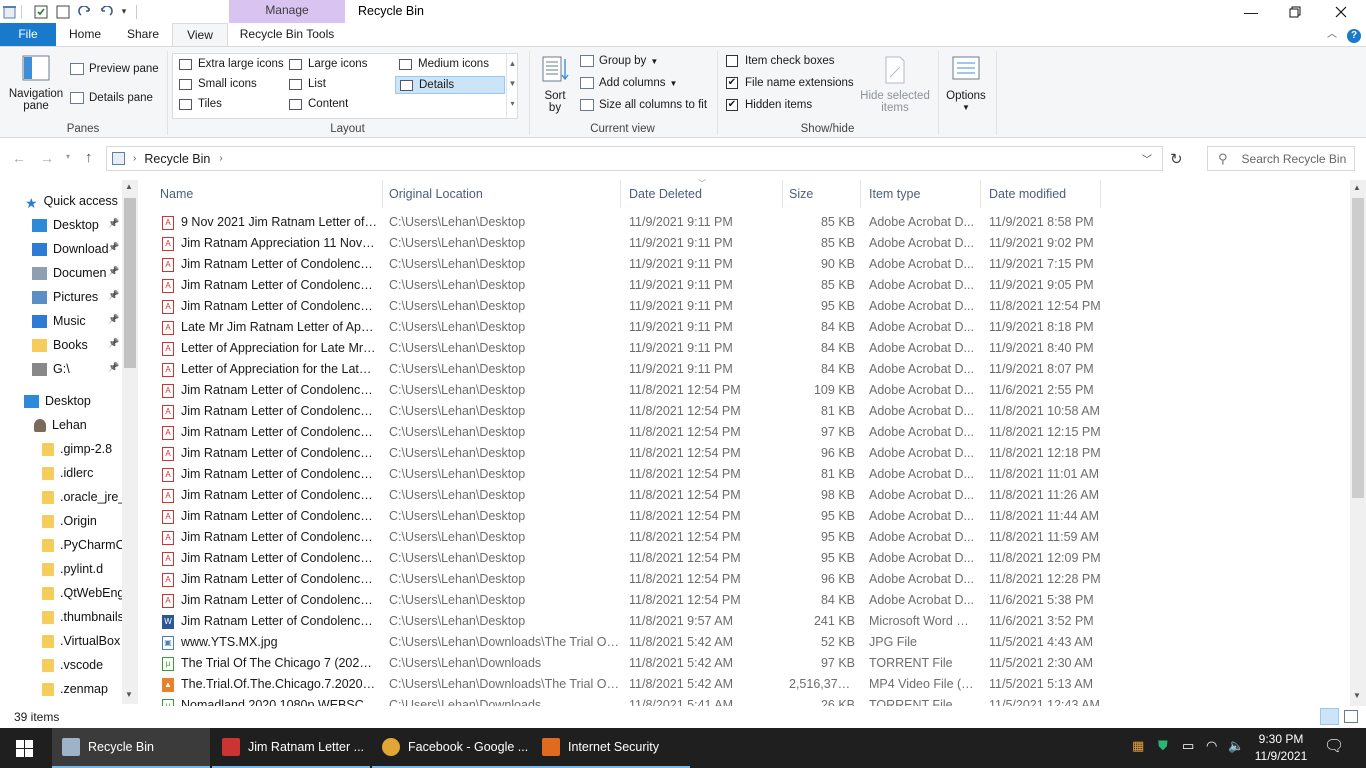  I want to click on nav-folder: .VirtualBox, so click(81, 641).